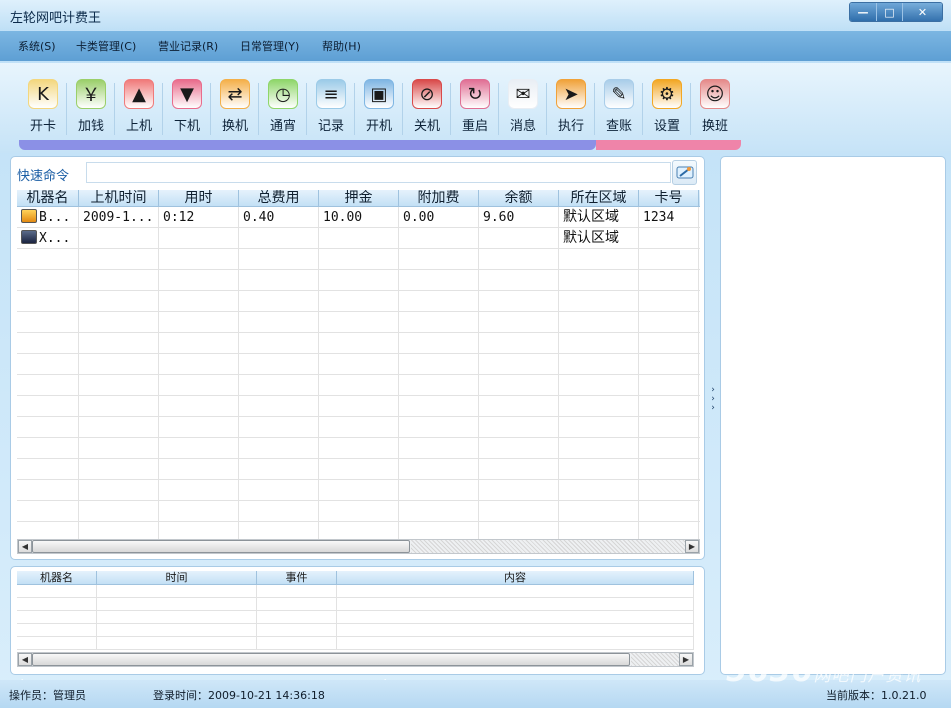 The width and height of the screenshot is (951, 708). What do you see at coordinates (119, 198) in the screenshot?
I see `column-header: 上机时间` at bounding box center [119, 198].